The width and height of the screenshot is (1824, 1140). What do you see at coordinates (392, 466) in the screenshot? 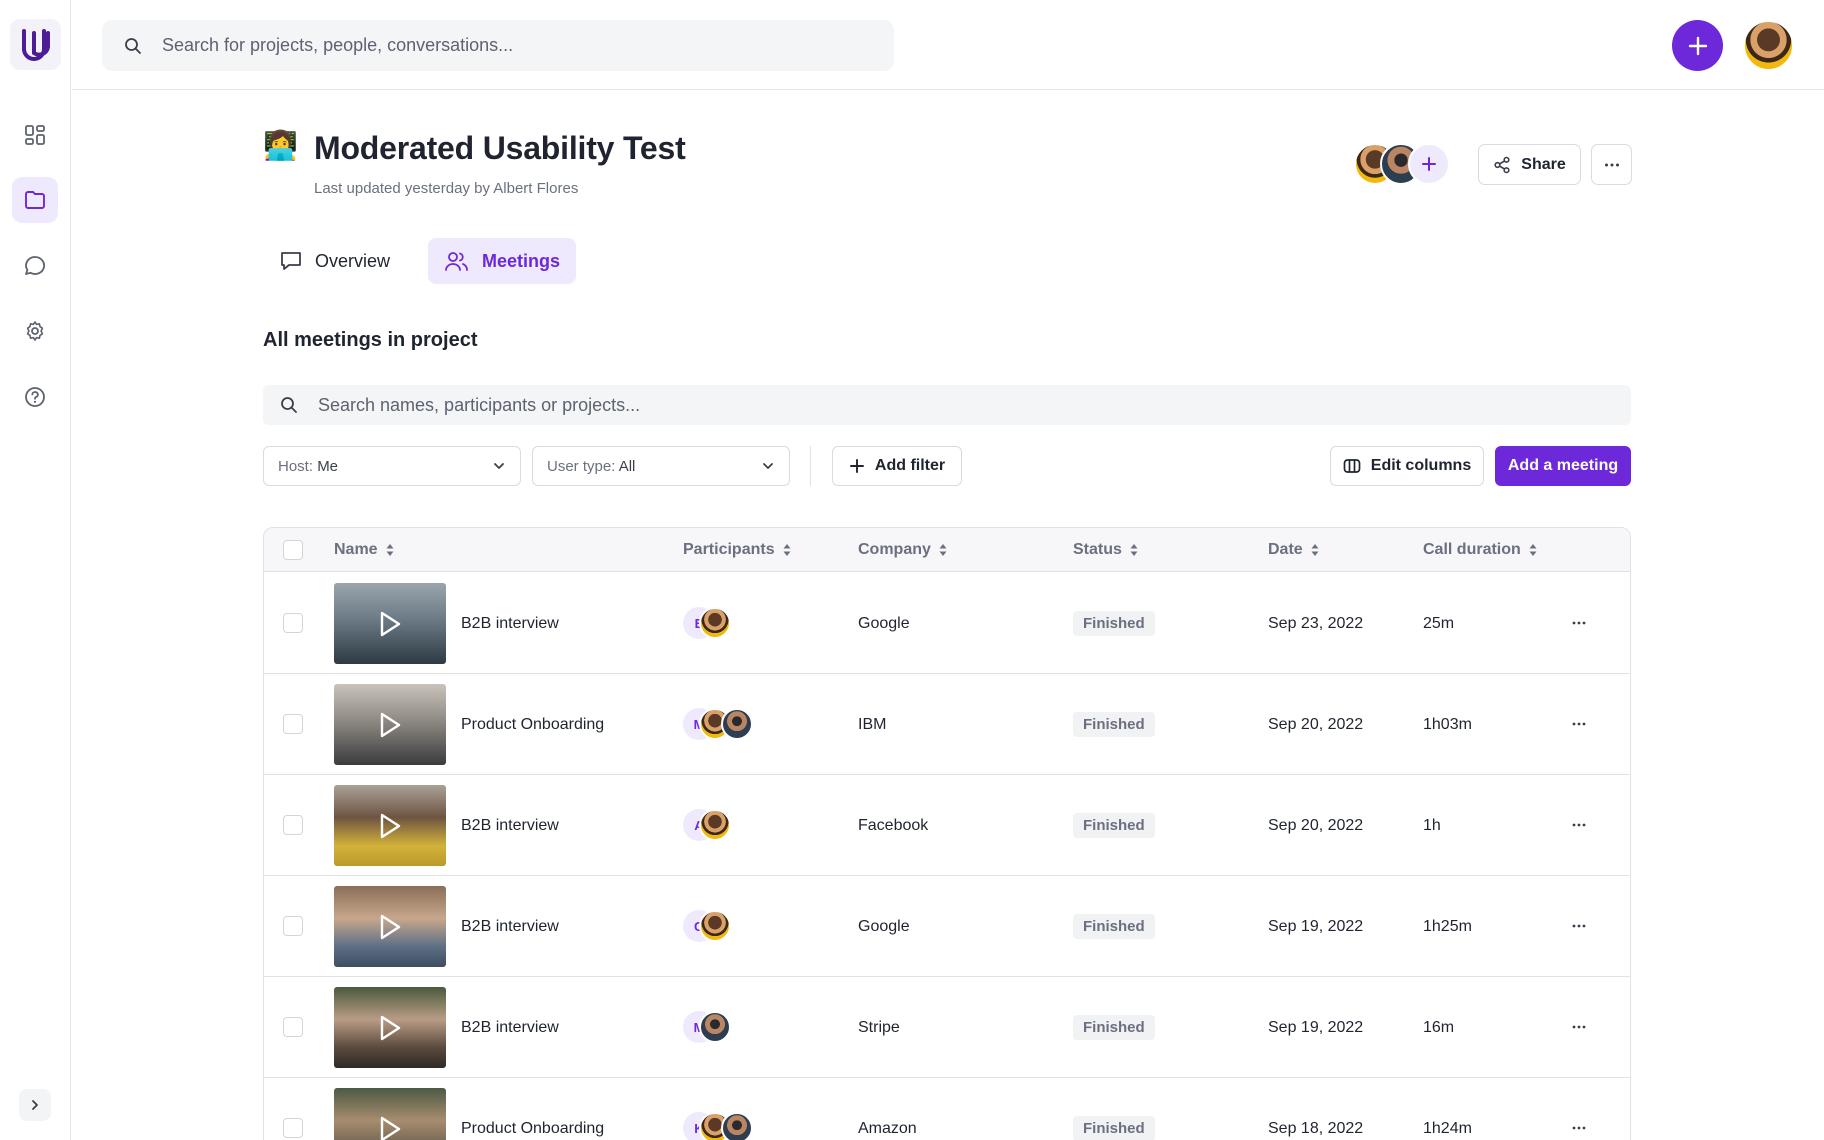
I see `host-select: Host: Me` at bounding box center [392, 466].